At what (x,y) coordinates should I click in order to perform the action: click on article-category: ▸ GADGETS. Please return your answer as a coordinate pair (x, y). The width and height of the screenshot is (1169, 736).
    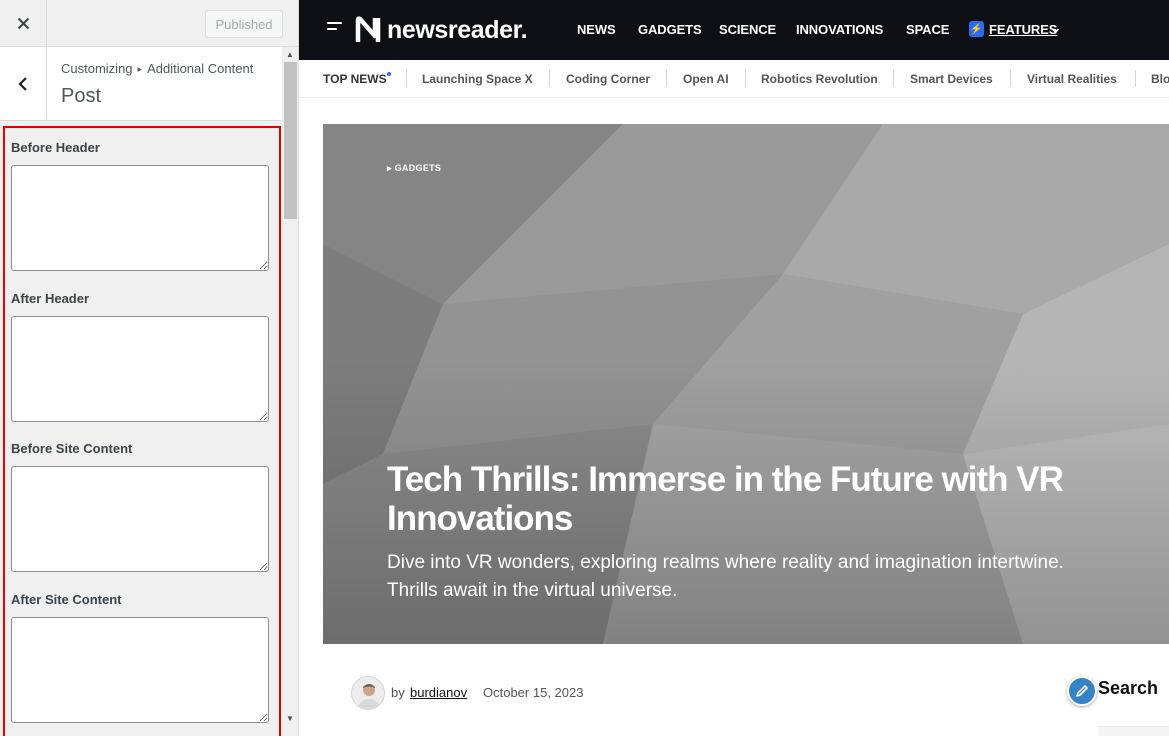
    Looking at the image, I should click on (414, 168).